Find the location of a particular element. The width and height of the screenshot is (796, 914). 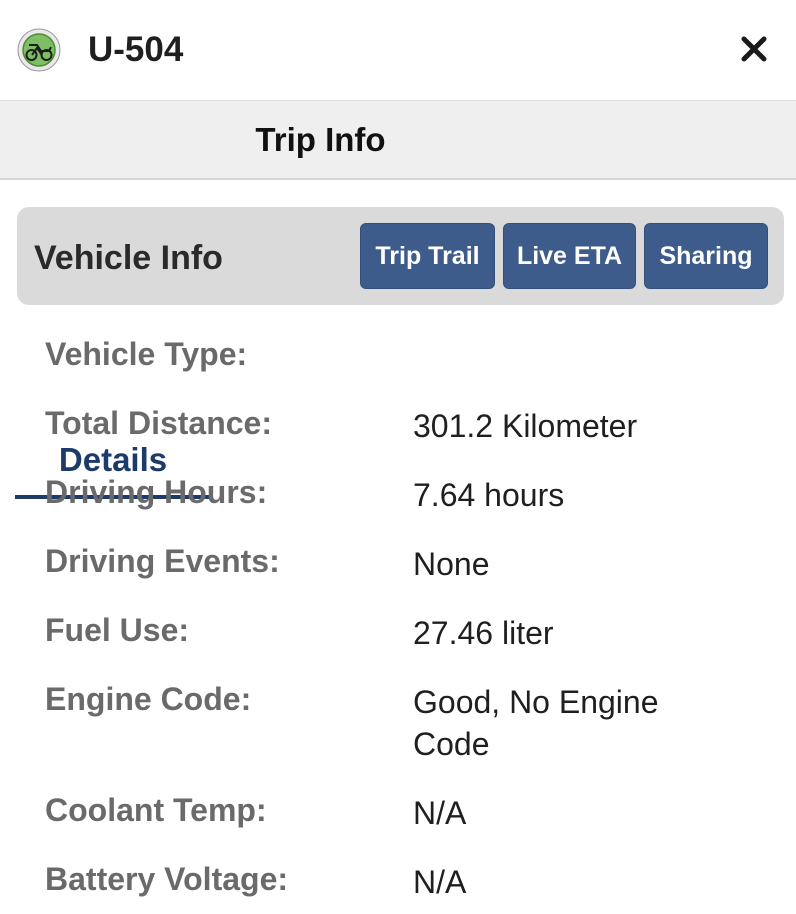

tab-trip-info: Trip Info is located at coordinates (320, 140).